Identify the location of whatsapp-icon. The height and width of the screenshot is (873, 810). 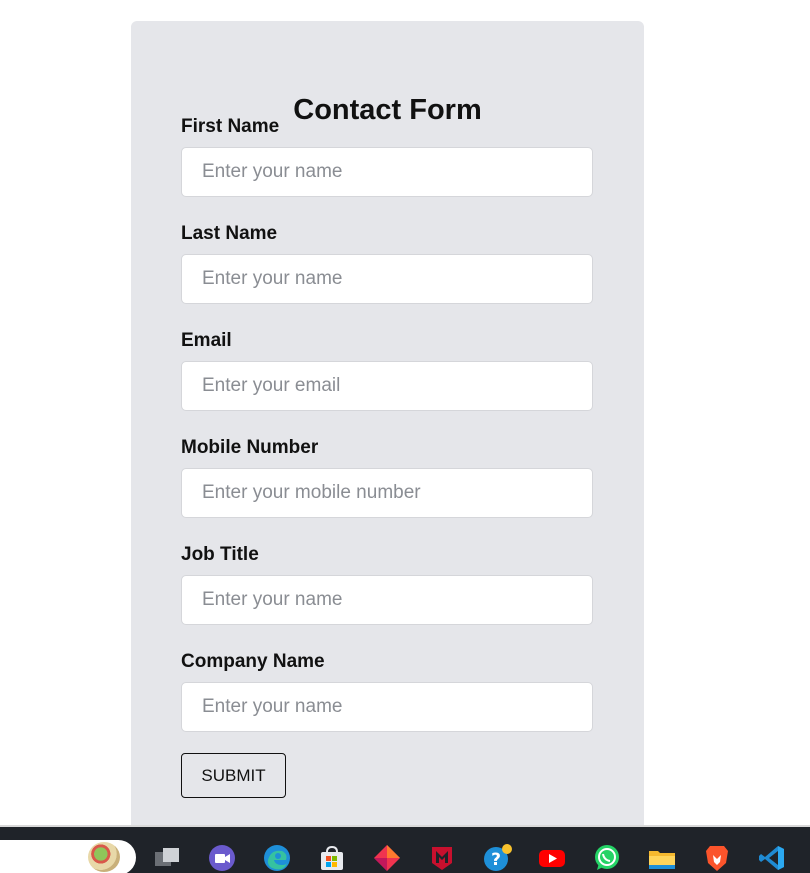
(607, 858).